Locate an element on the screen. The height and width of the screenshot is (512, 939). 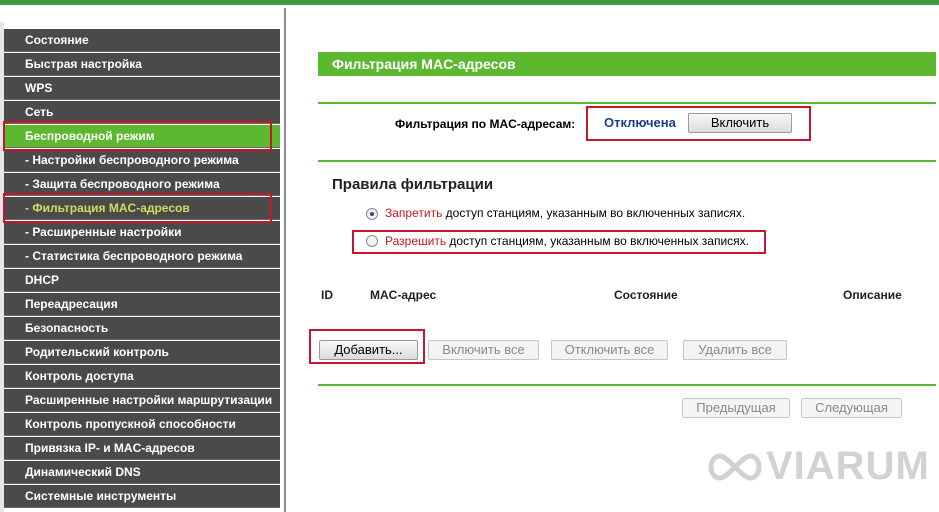
sidebar-item-wireless-settings: - Настройки беспроводного режима is located at coordinates (142, 160).